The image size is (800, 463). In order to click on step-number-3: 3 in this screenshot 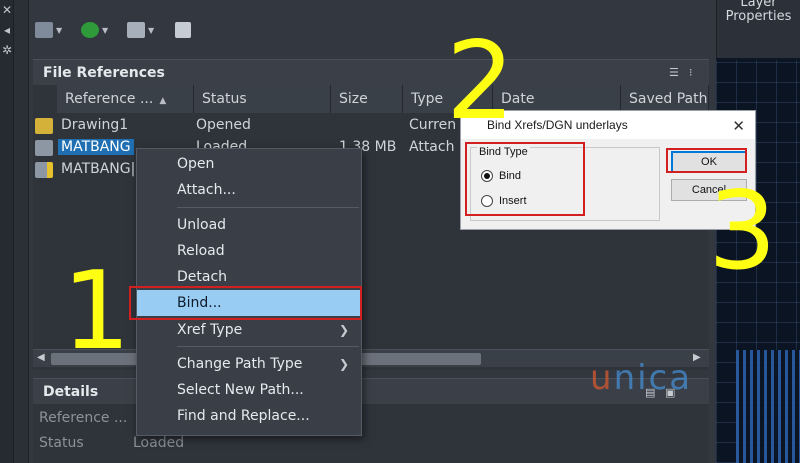, I will do `click(742, 231)`.